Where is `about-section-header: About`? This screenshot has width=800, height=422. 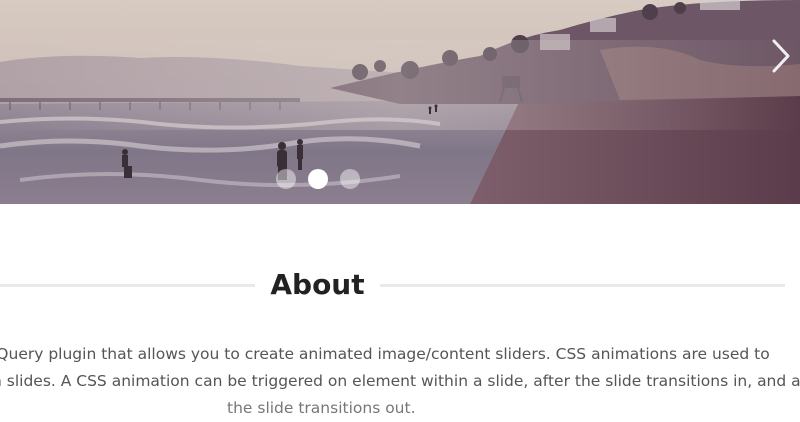 about-section-header: About is located at coordinates (400, 286).